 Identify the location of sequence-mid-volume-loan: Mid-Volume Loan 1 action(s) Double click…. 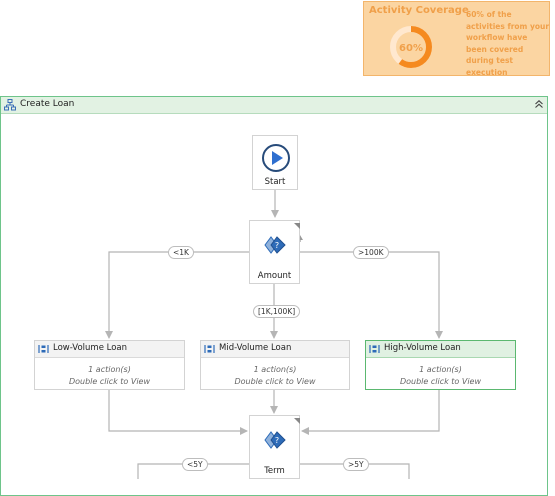
(275, 365).